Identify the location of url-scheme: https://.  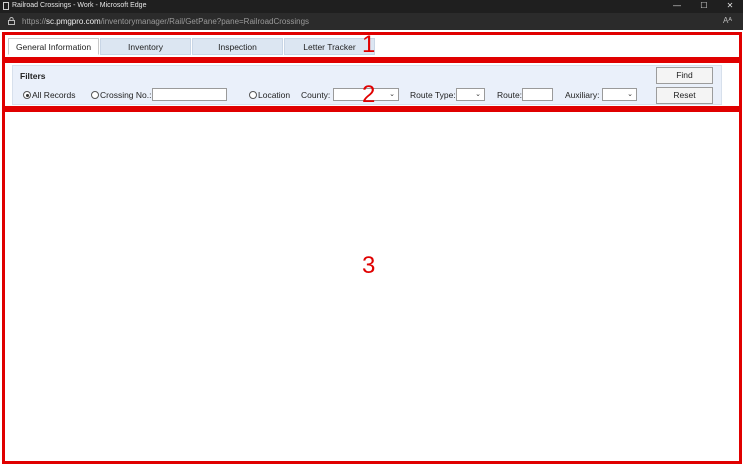
(34, 21).